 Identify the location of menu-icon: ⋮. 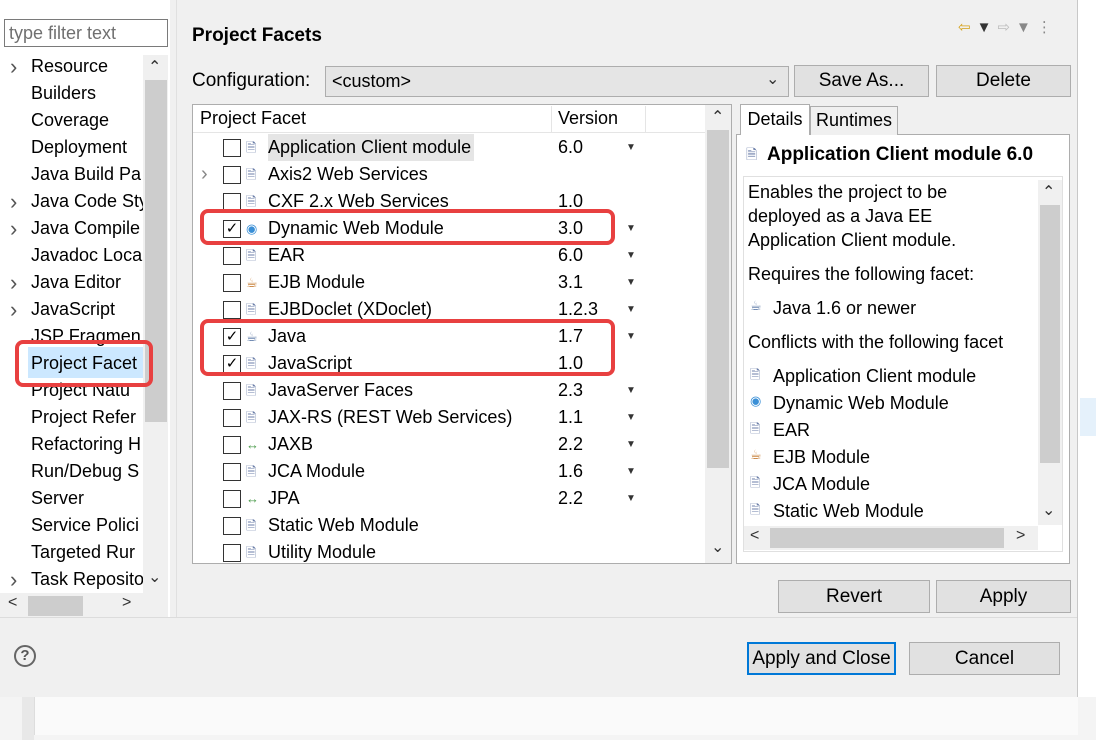
(1047, 27).